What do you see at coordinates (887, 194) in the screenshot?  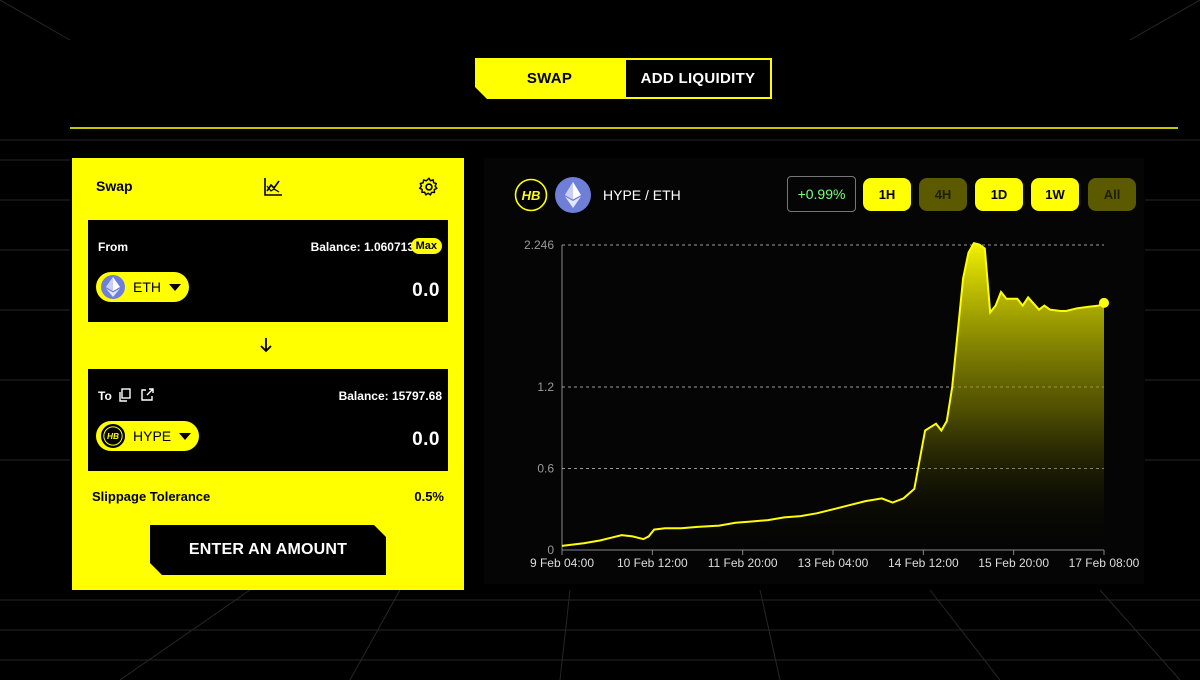 I see `timeframe-1h-button: 1H` at bounding box center [887, 194].